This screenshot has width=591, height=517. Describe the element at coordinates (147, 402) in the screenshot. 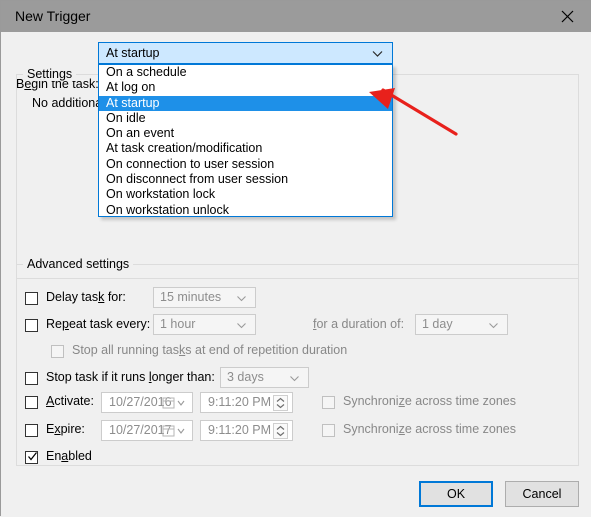

I see `activate-date-field: 10/27/2016` at that location.